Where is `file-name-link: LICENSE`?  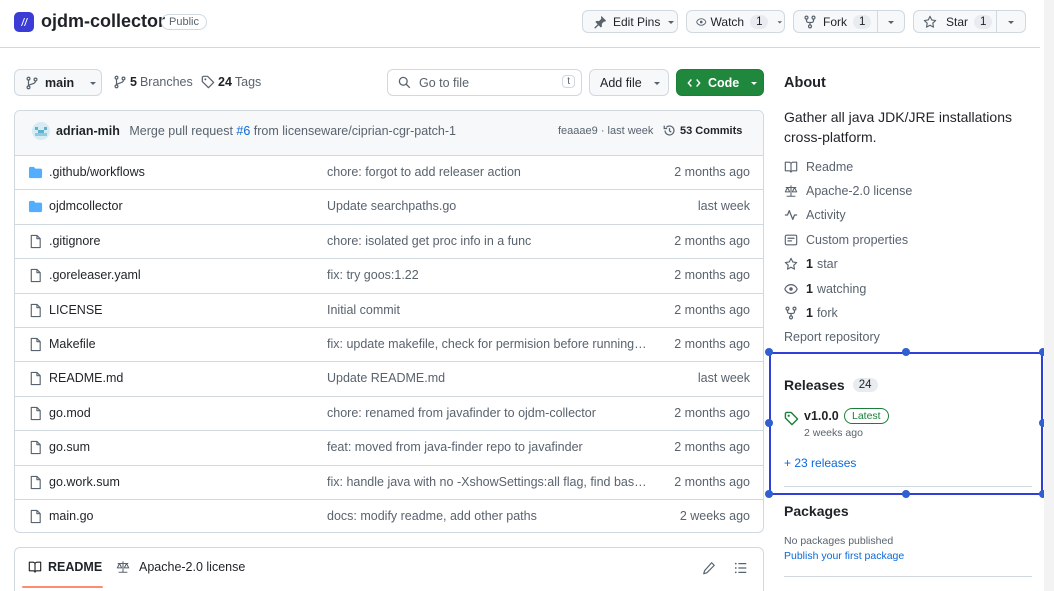
file-name-link: LICENSE is located at coordinates (76, 310).